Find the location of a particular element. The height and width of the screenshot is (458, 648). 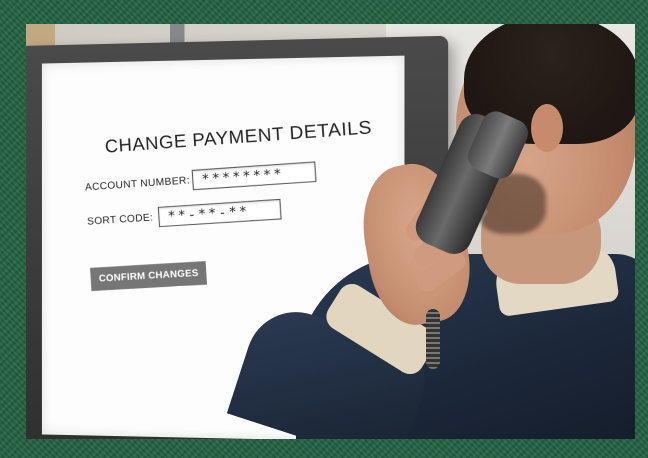

form-title: CHANGE PAYMENT DETAILS is located at coordinates (238, 136).